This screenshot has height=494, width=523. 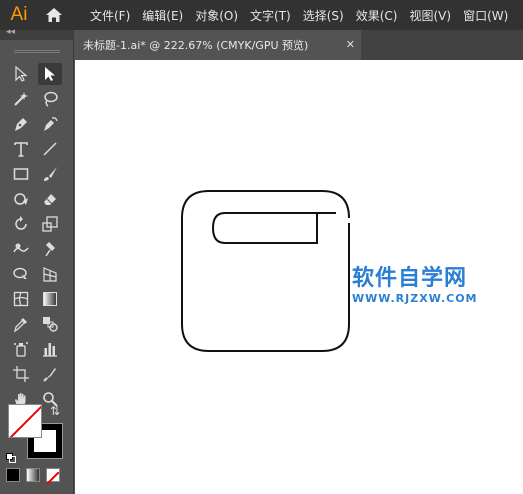 What do you see at coordinates (273, 228) in the screenshot?
I see `fold-flap-path` at bounding box center [273, 228].